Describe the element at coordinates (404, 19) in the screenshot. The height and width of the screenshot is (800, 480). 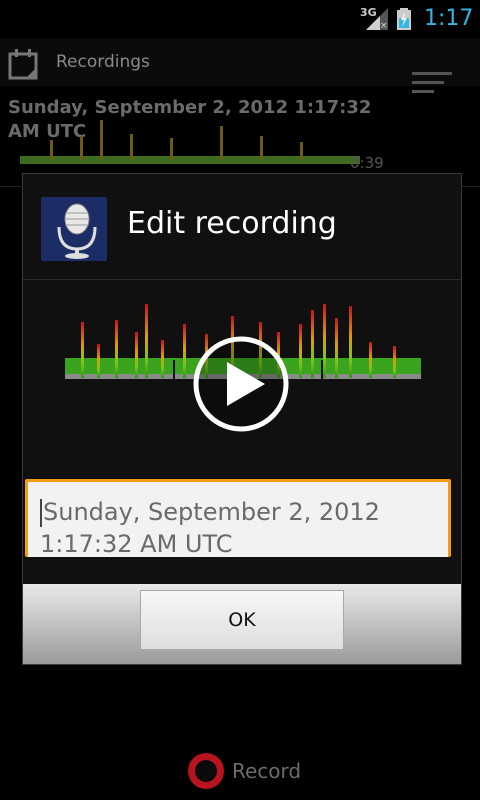
I see `battery-icon` at that location.